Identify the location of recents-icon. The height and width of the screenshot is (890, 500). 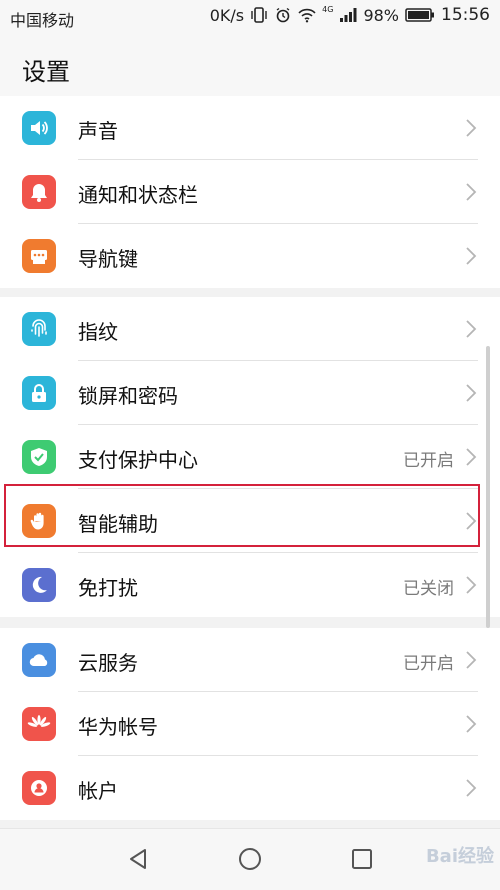
(362, 859).